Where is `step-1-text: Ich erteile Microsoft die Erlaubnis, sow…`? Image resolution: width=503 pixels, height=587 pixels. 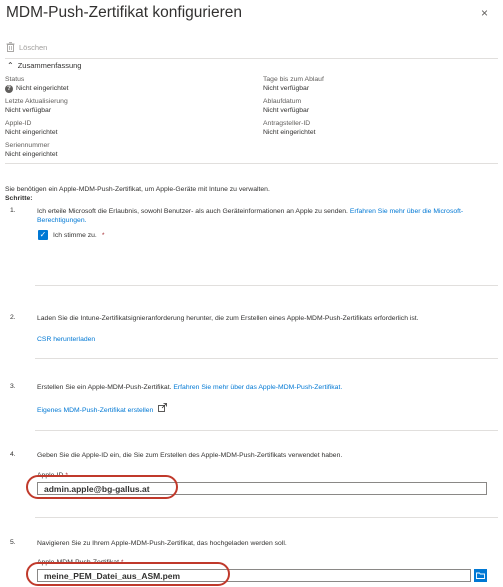 step-1-text: Ich erteile Microsoft die Erlaubnis, sow… is located at coordinates (262, 216).